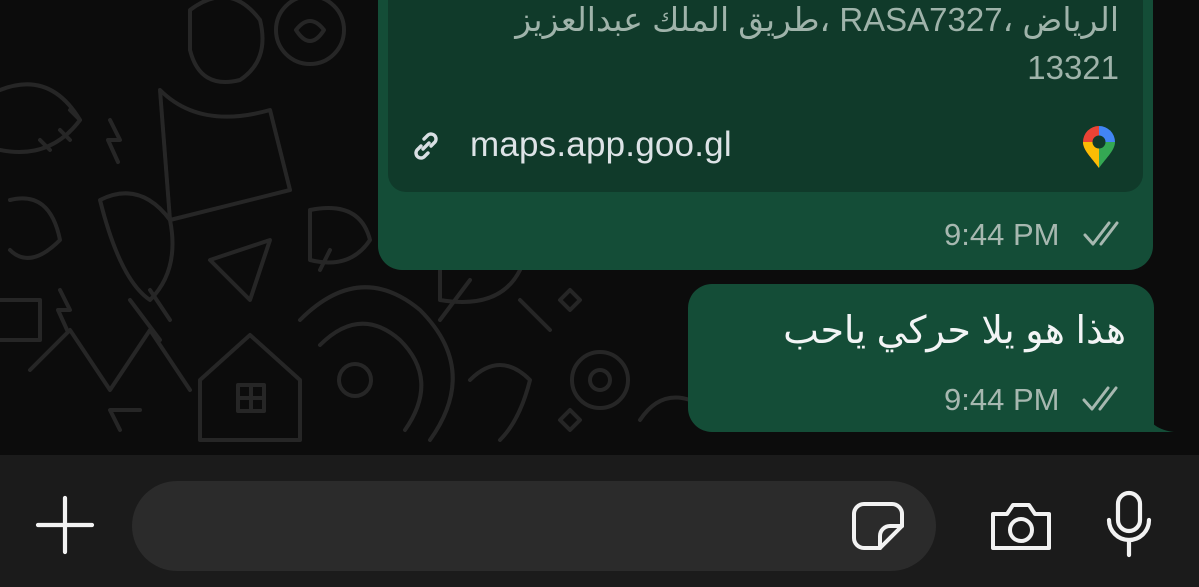  Describe the element at coordinates (1073, 67) in the screenshot. I see `address-line-2: 13321` at that location.